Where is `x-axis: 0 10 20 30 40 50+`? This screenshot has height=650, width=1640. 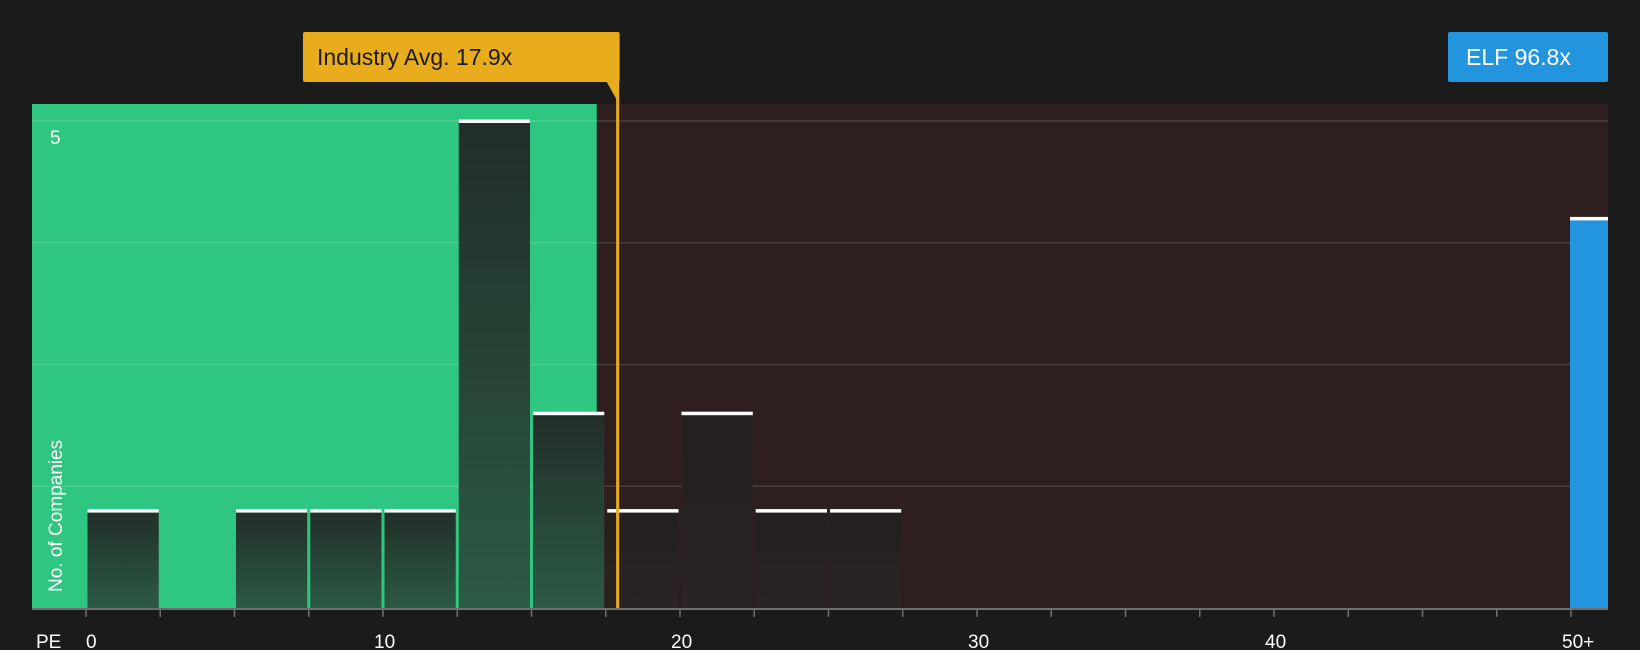
x-axis: 0 10 20 30 40 50+ is located at coordinates (820, 629).